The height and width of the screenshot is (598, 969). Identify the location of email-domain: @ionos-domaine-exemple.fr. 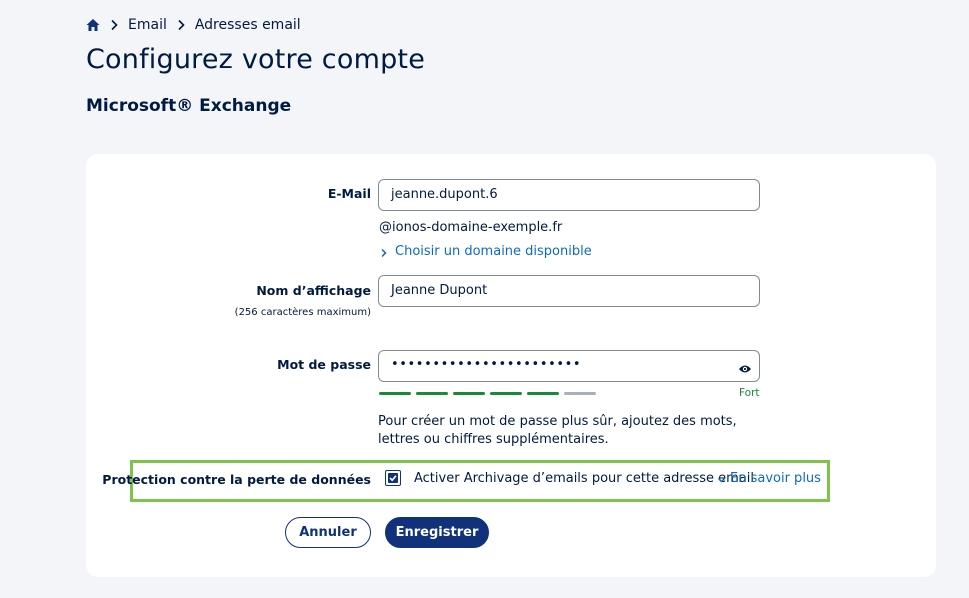
(471, 227).